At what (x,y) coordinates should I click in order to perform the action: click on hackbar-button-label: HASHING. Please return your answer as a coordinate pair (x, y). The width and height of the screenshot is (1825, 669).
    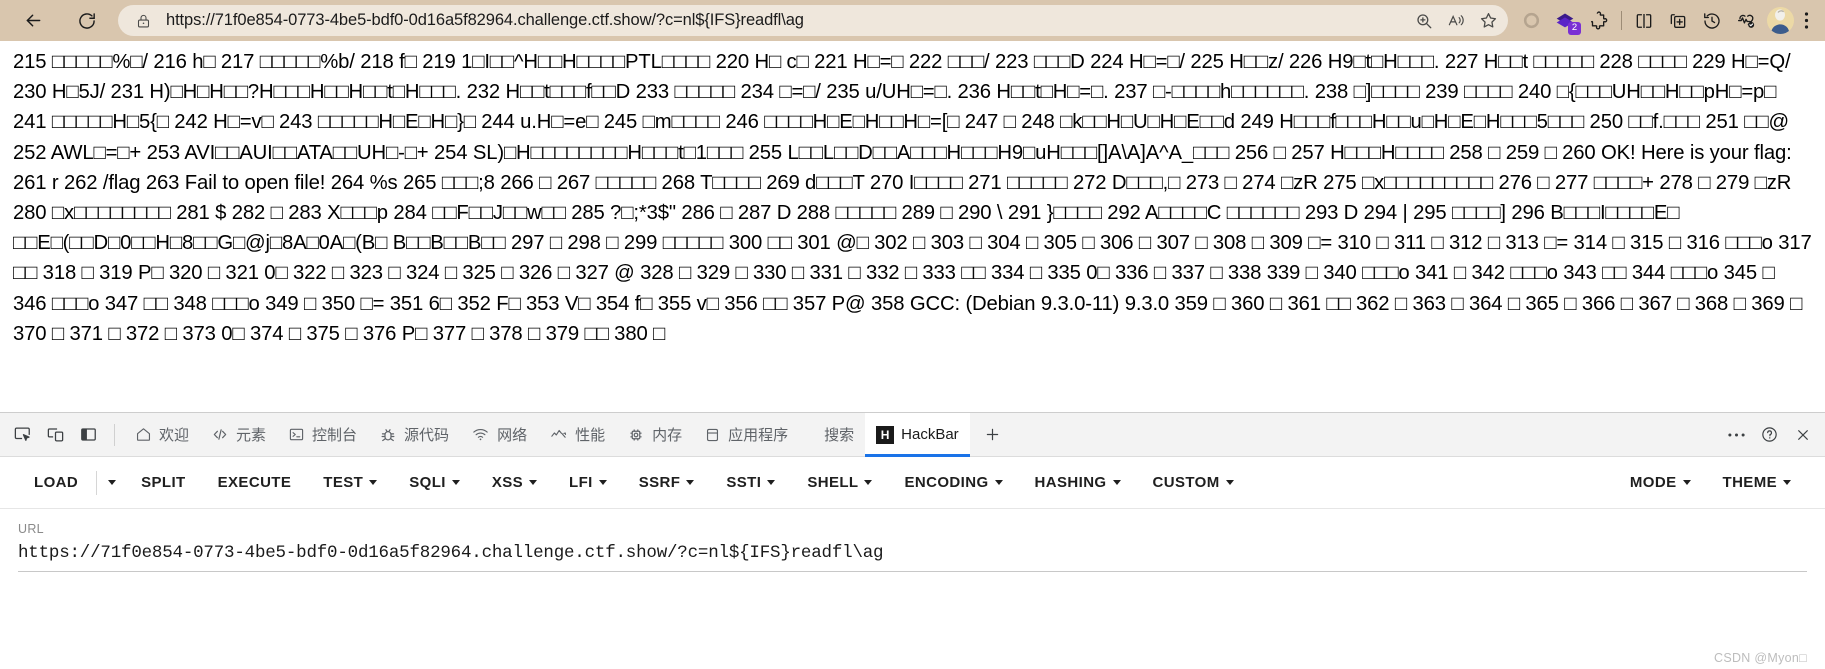
    Looking at the image, I should click on (1070, 482).